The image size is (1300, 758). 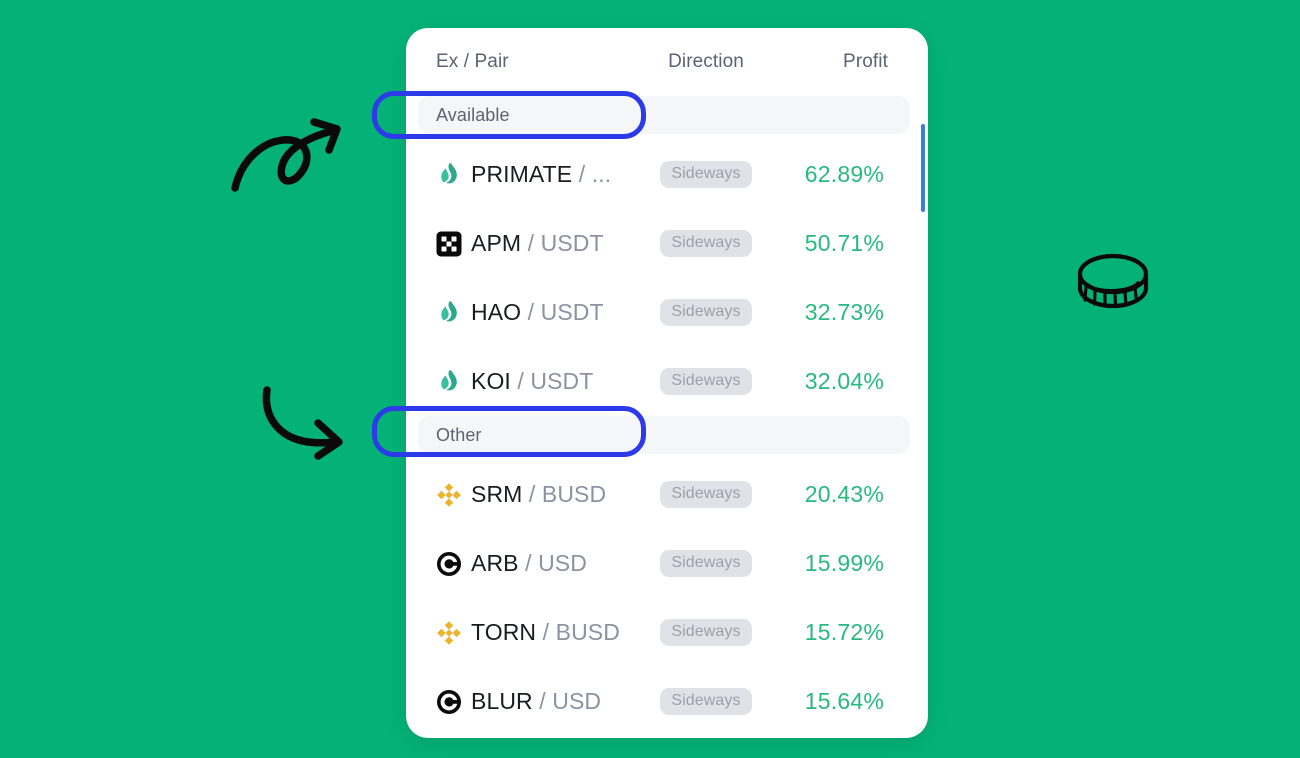 I want to click on cell-pair: ARB / USD, so click(x=532, y=563).